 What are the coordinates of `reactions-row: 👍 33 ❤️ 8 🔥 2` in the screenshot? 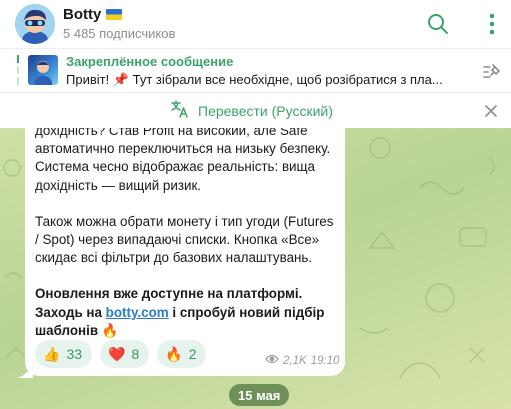 It's located at (121, 354).